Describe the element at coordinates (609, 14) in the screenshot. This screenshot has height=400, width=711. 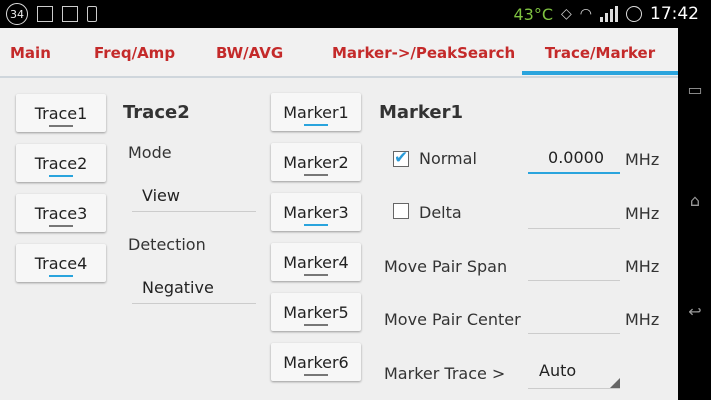
I see `signal-icon` at that location.